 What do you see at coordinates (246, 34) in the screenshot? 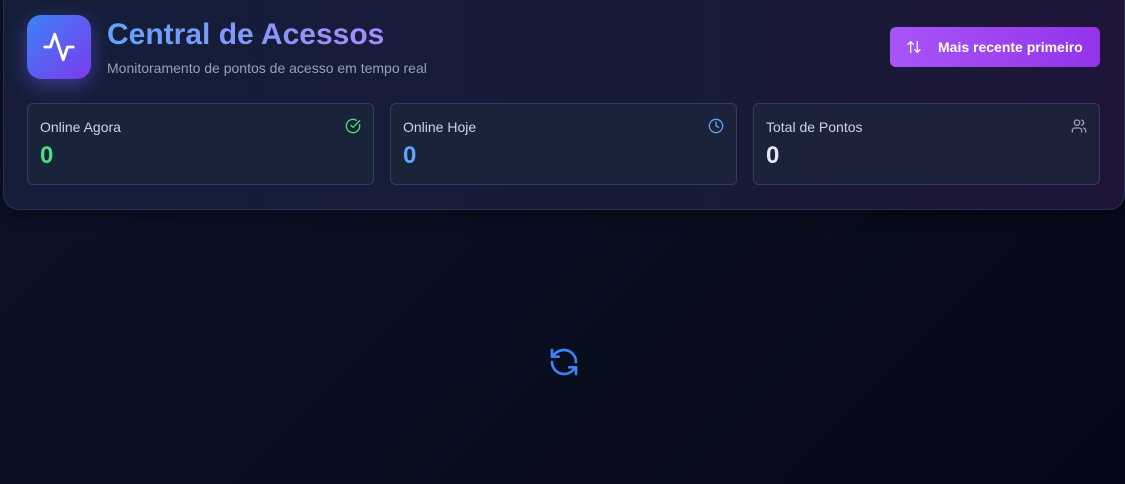
I see `page-title: Central de Acessos` at bounding box center [246, 34].